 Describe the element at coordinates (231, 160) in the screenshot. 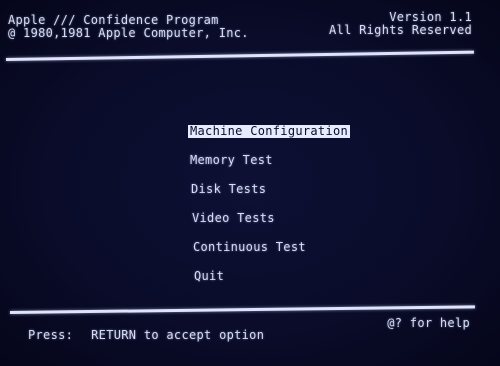

I see `menu-item-label: Memory Test` at that location.